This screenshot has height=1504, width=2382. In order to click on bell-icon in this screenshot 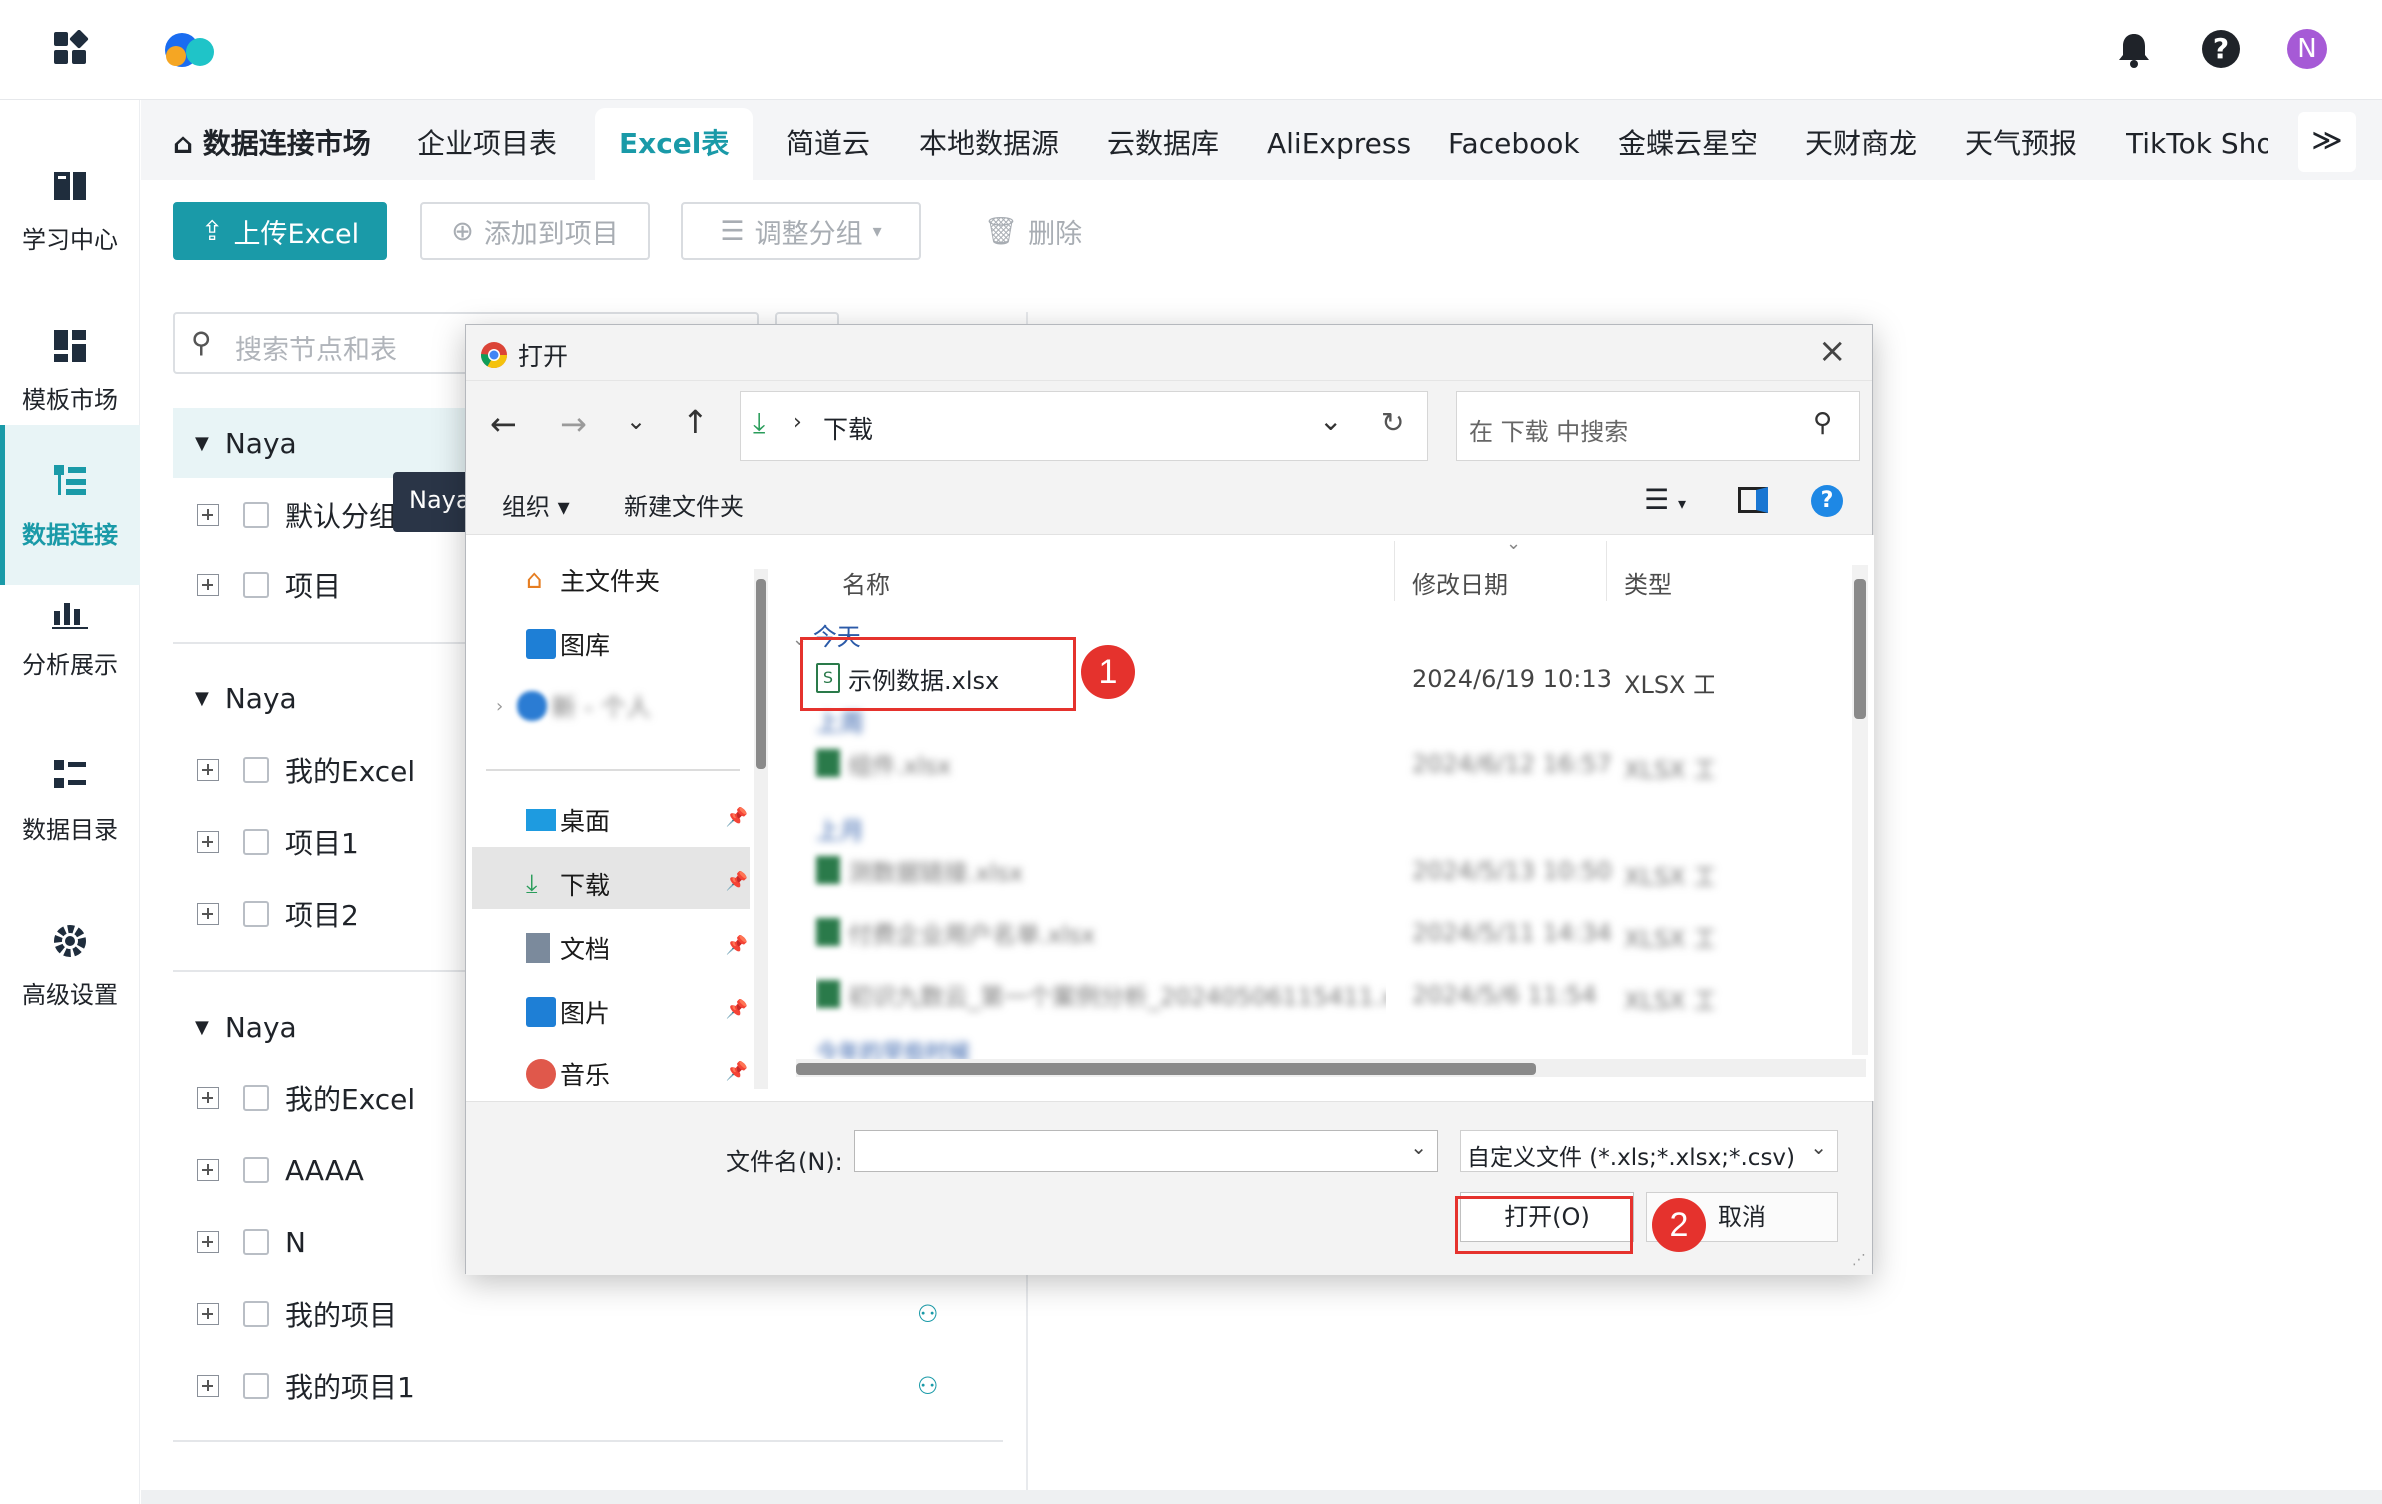, I will do `click(2134, 50)`.